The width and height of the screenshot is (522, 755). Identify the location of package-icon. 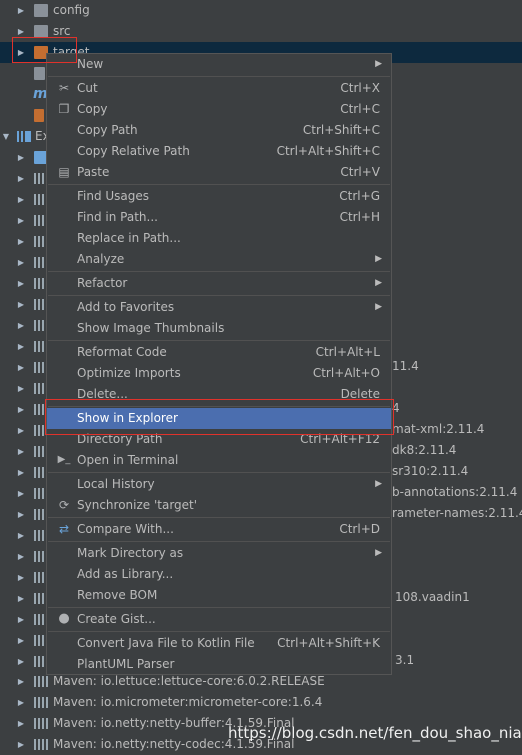
(39, 115).